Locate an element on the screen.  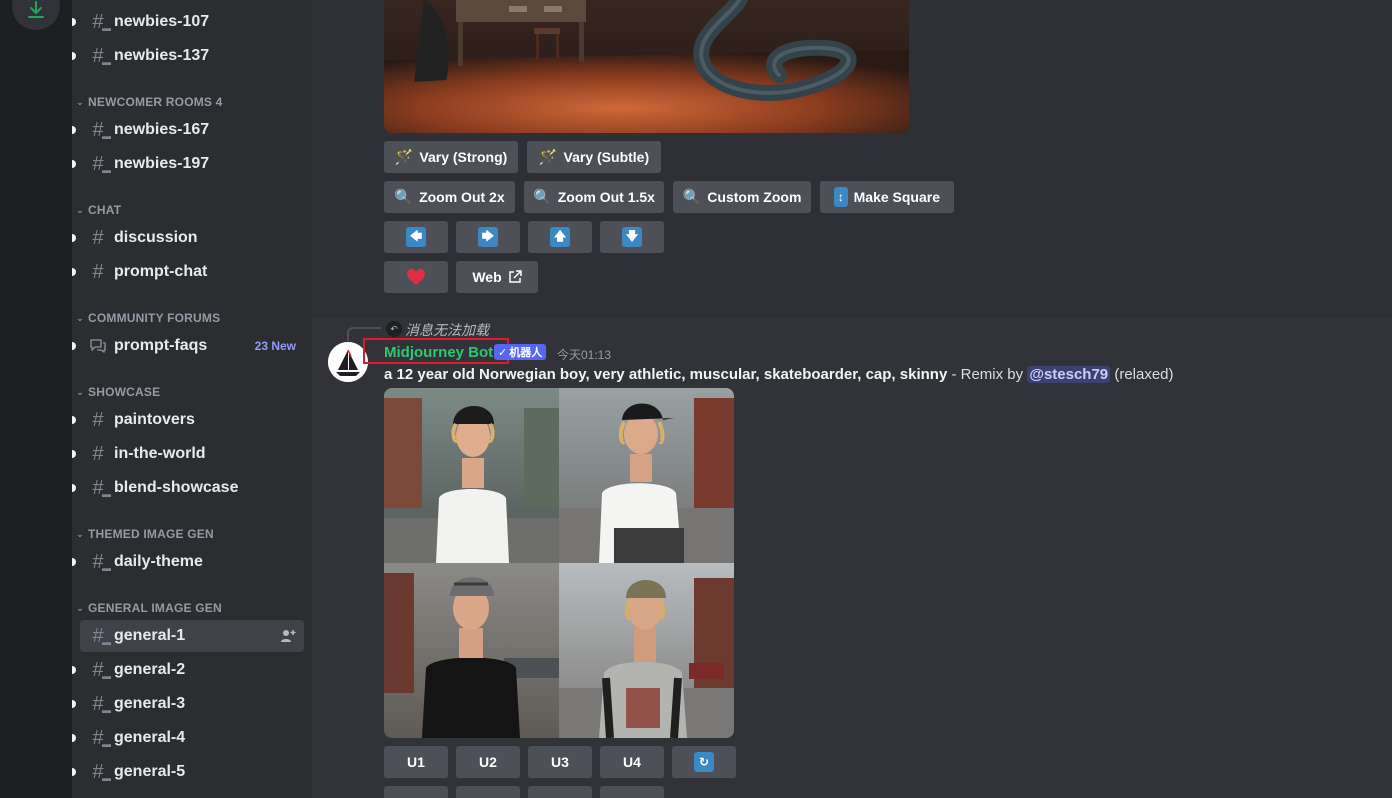
avatar is located at coordinates (348, 362).